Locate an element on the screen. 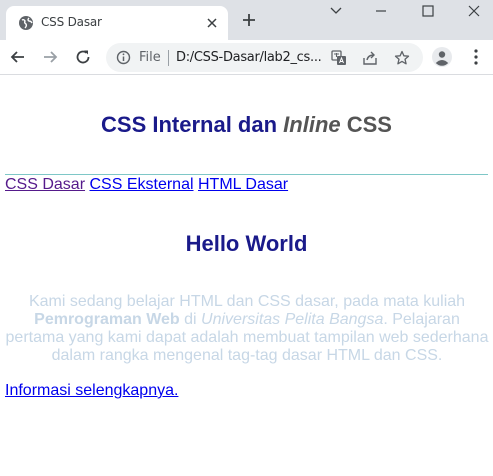 This screenshot has height=476, width=493. maximize-icon is located at coordinates (428, 11).